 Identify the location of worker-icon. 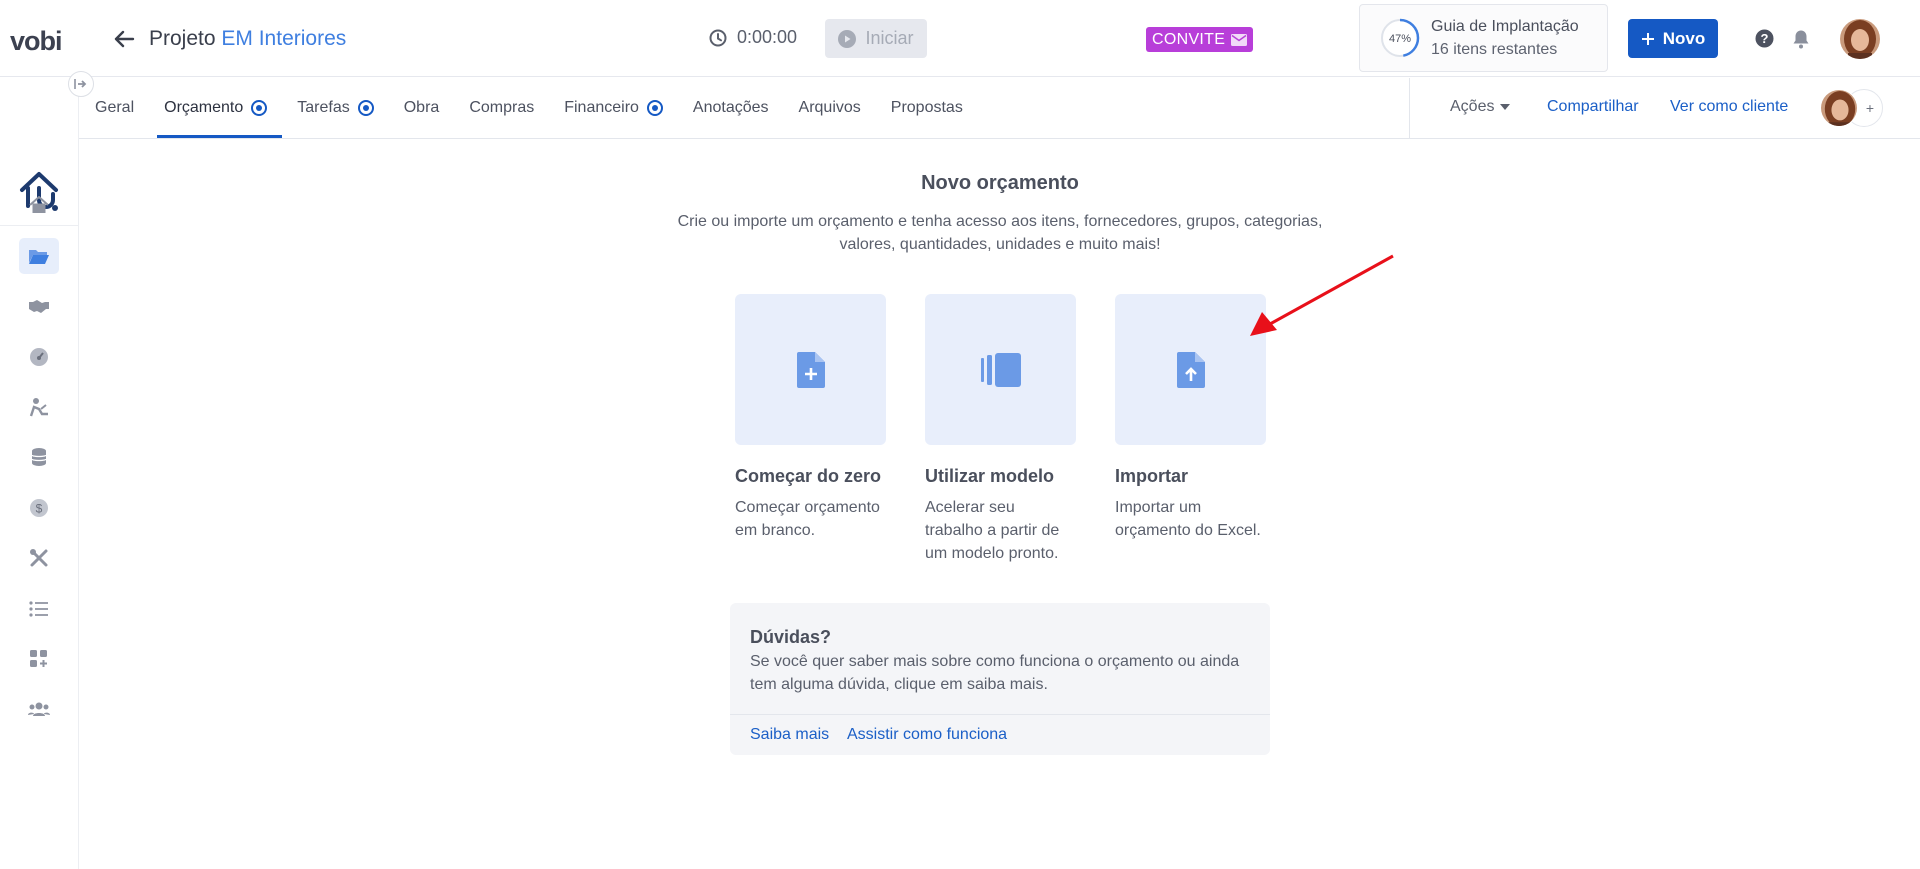
(38, 407).